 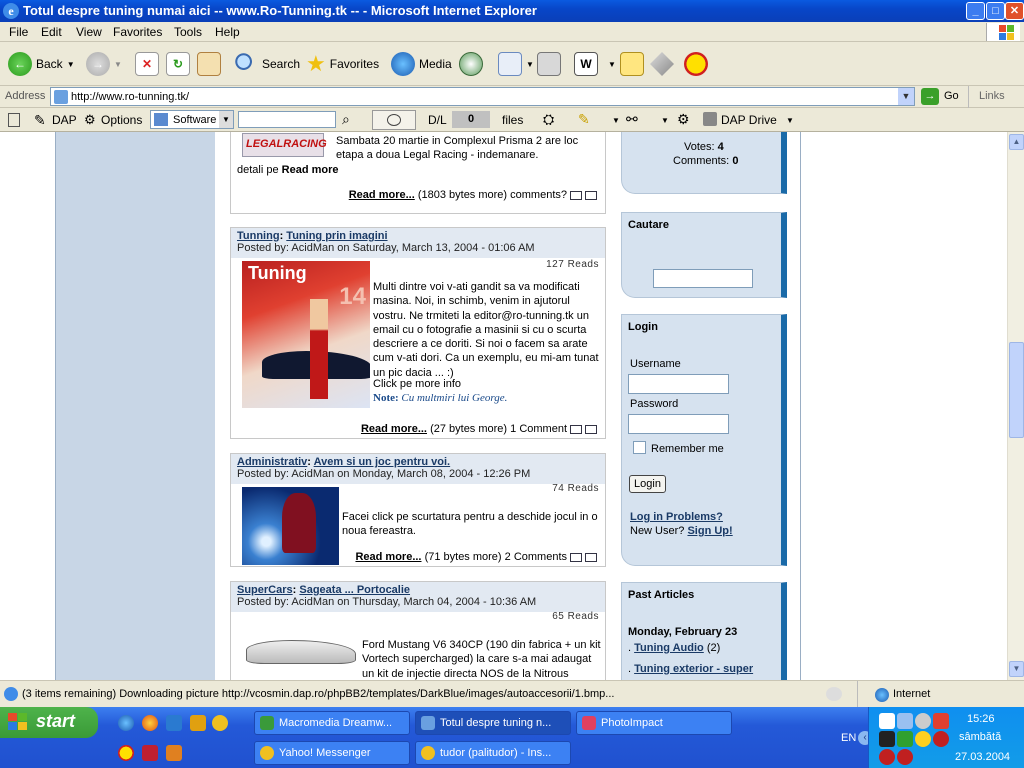 I want to click on clock-time: 15:26, so click(x=981, y=719).